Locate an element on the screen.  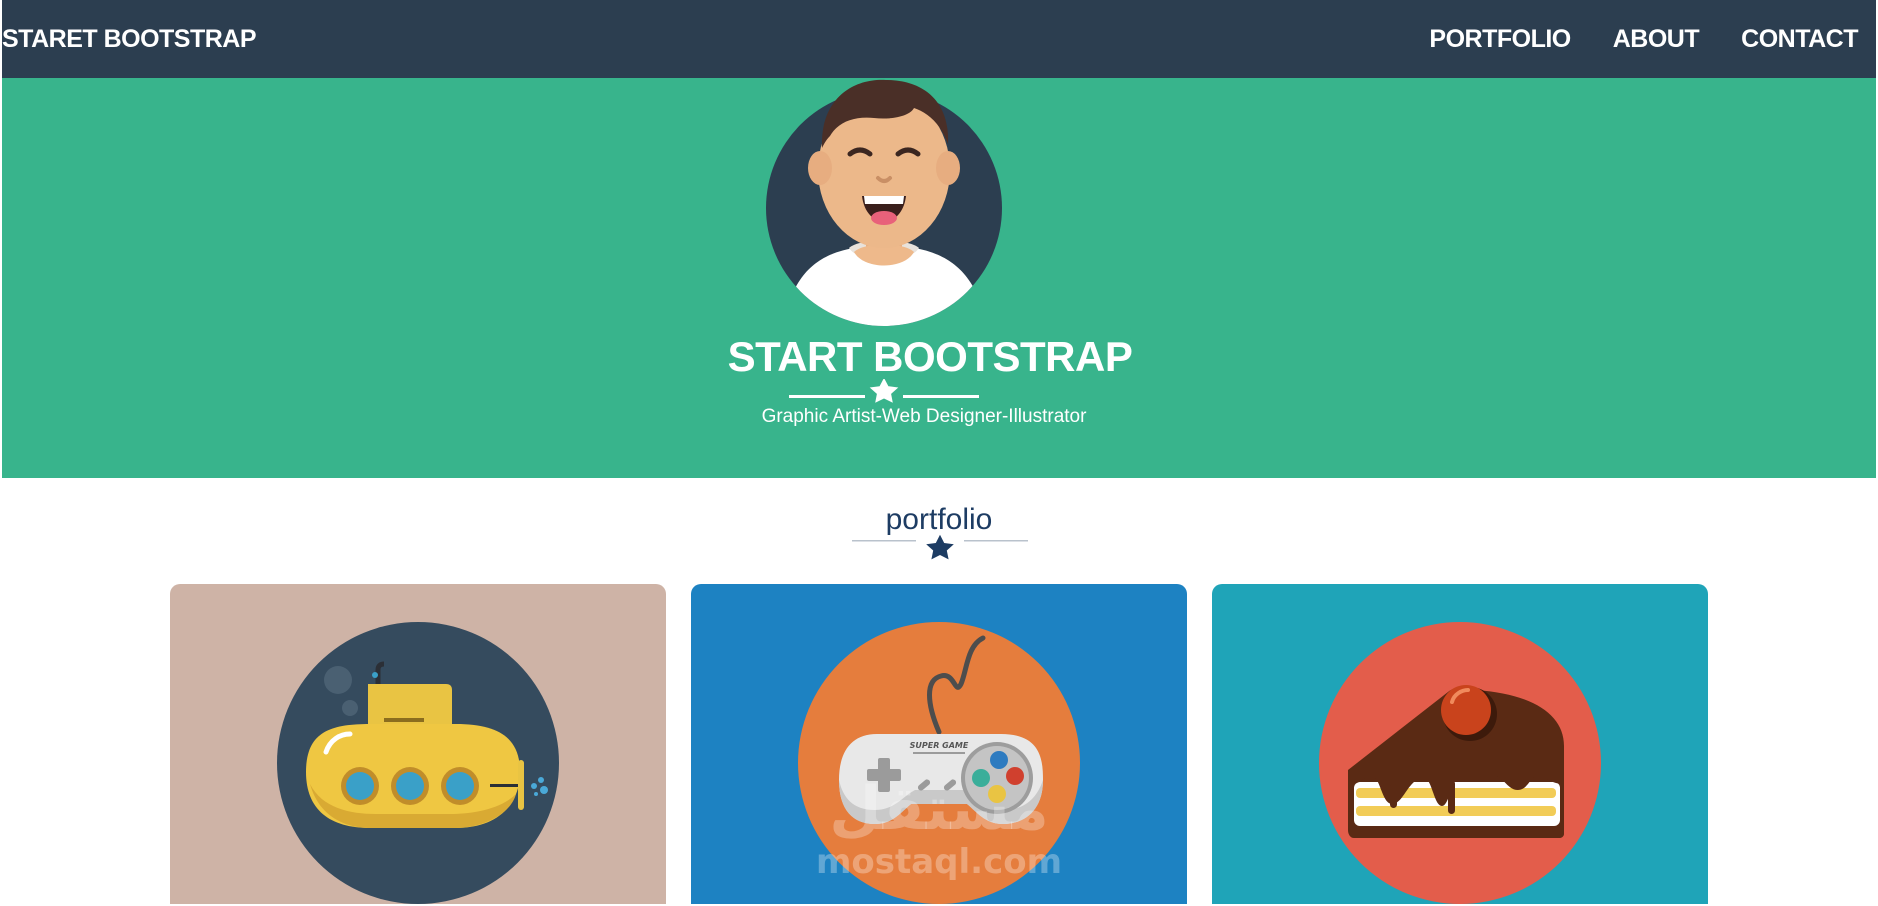
controller-label: SUPER GAME is located at coordinates (939, 745).